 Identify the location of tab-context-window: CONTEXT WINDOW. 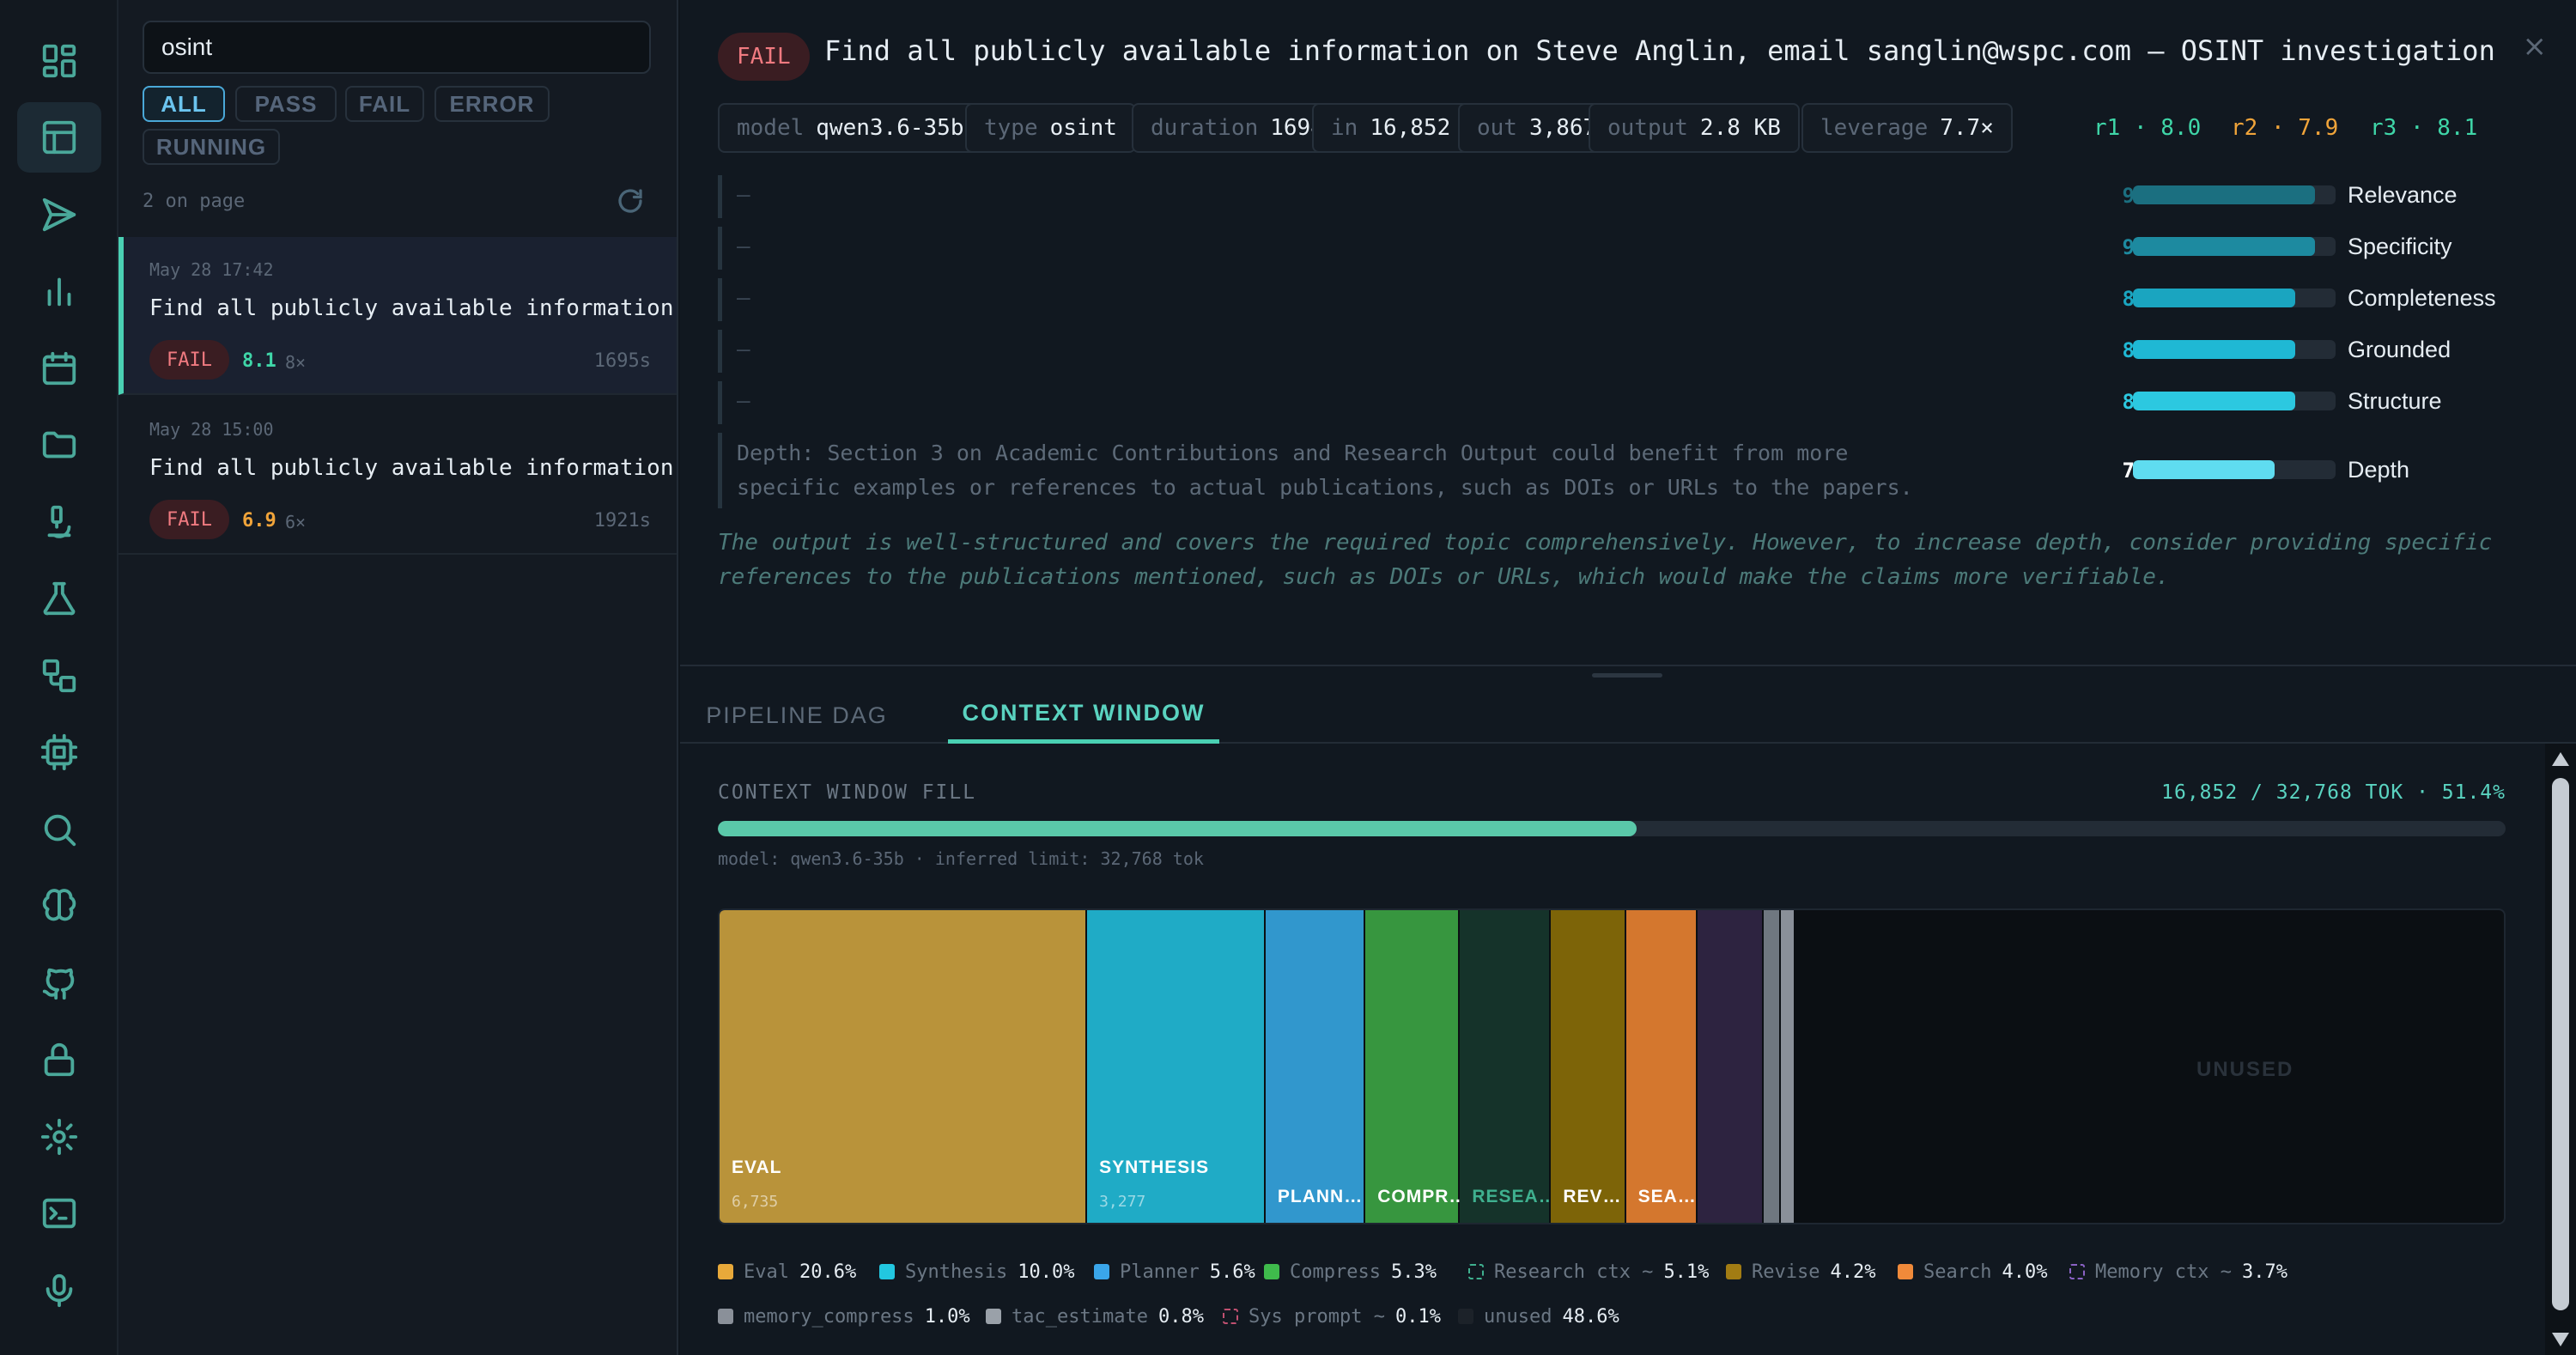
(1083, 715).